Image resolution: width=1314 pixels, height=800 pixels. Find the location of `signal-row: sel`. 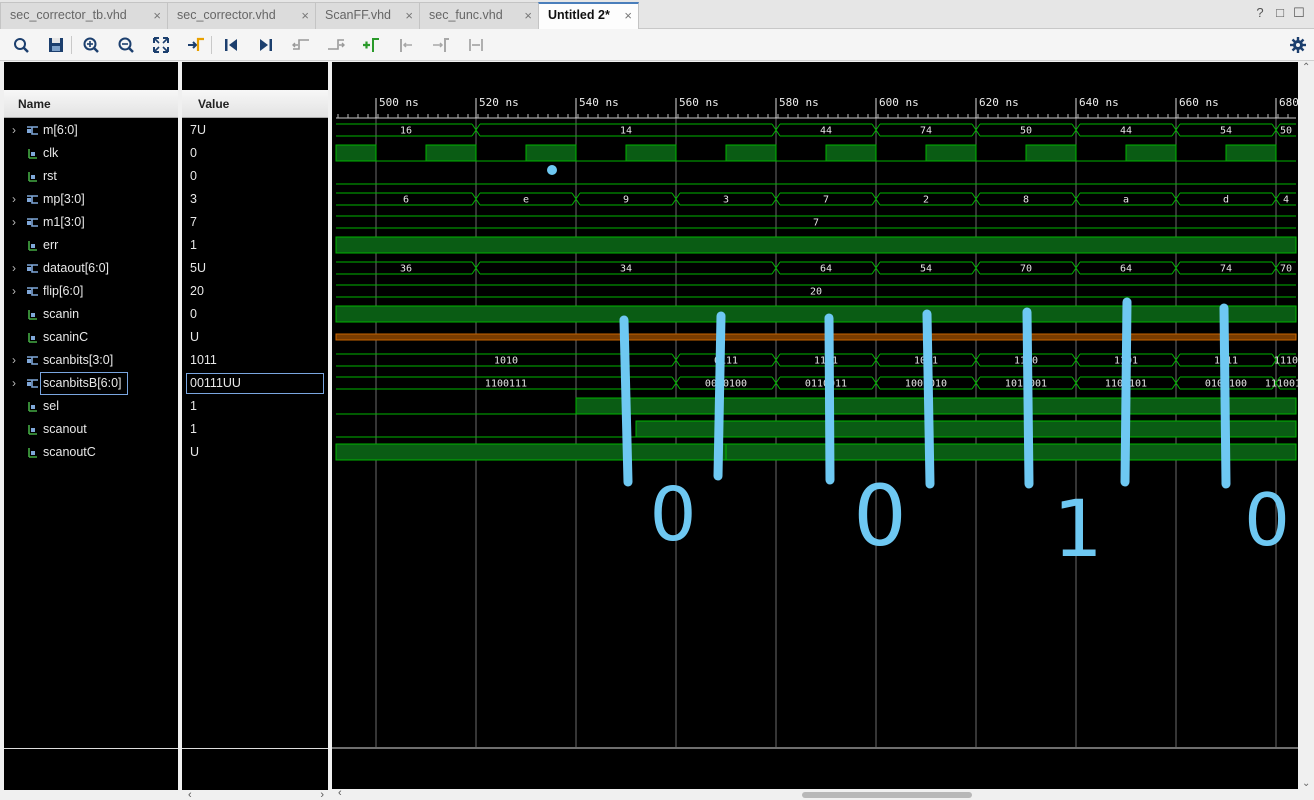

signal-row: sel is located at coordinates (91, 406).